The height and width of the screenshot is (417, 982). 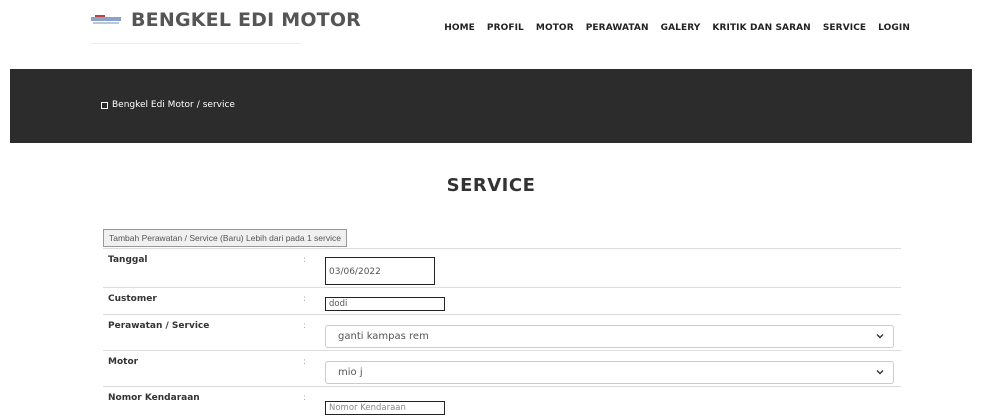 I want to click on perawatan-selected-value: ganti kampas rem, so click(x=383, y=336).